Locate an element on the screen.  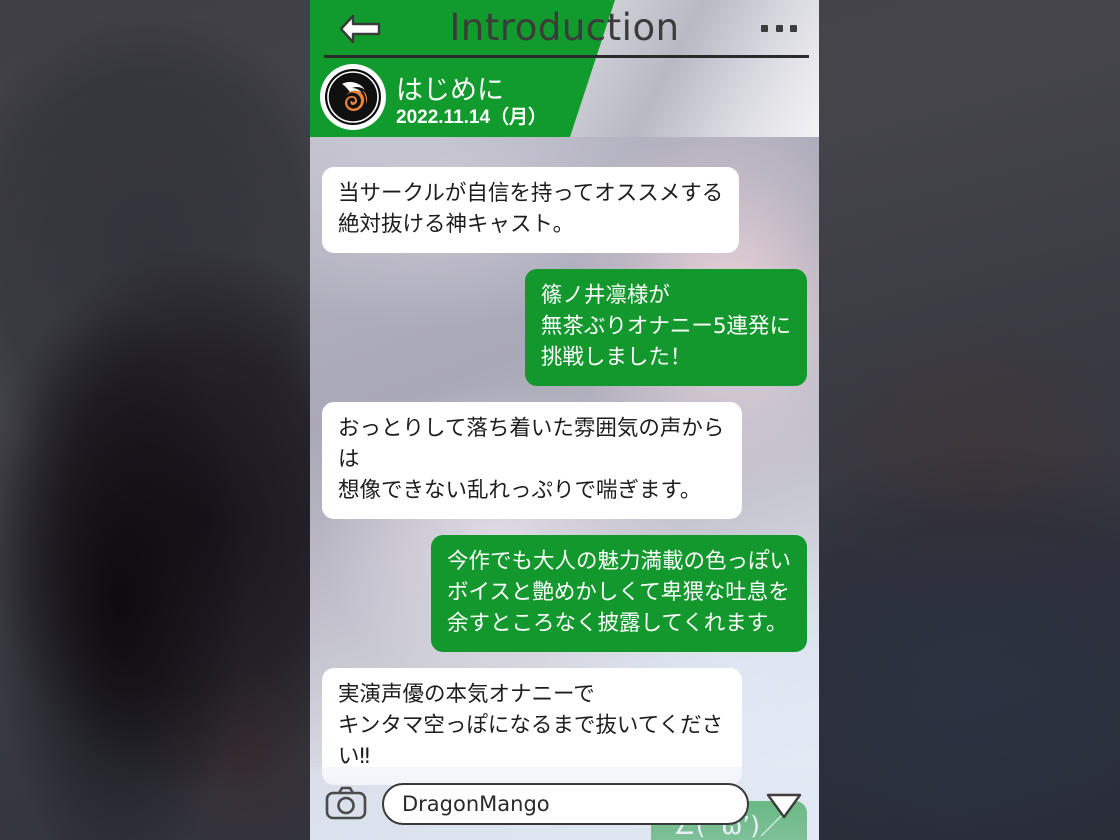
message-row: おっとりして落ち着いた雰囲気の声からは 想像できない乱れっぷりで喘ぎます。 is located at coordinates (564, 460).